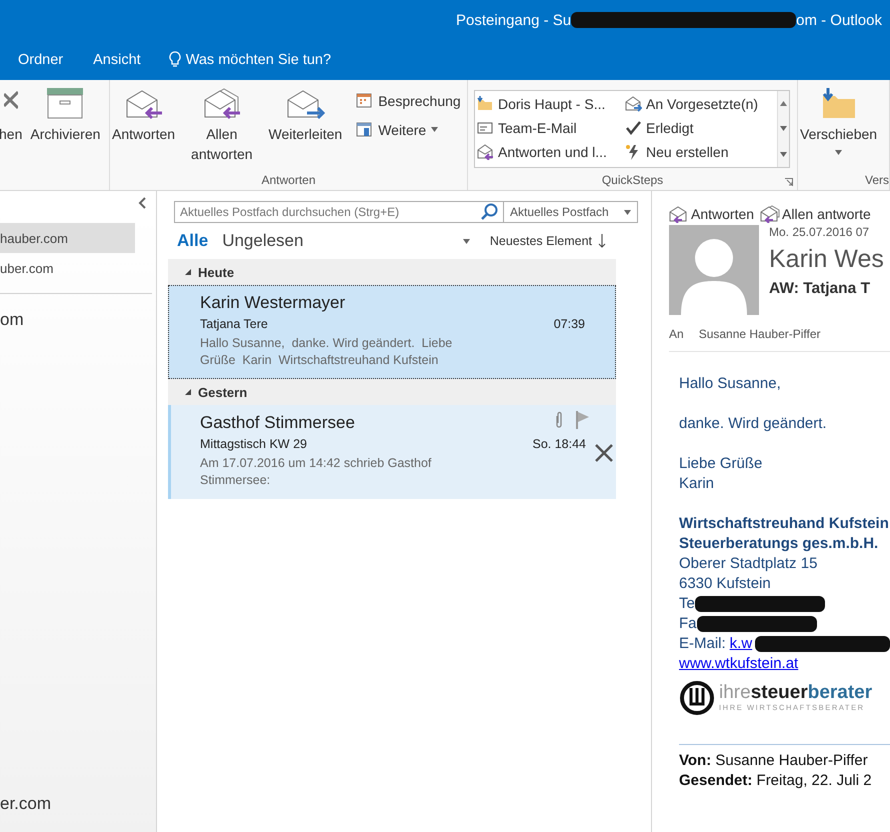 The height and width of the screenshot is (832, 890). Describe the element at coordinates (392, 332) in the screenshot. I see `message-item: Karin Westermayer Tatjana Tere 07:39 Hallo Susanne, danke. Wird geändert. Liebe Grüße Karin Wirtschaftstreuhand Kufstein` at that location.